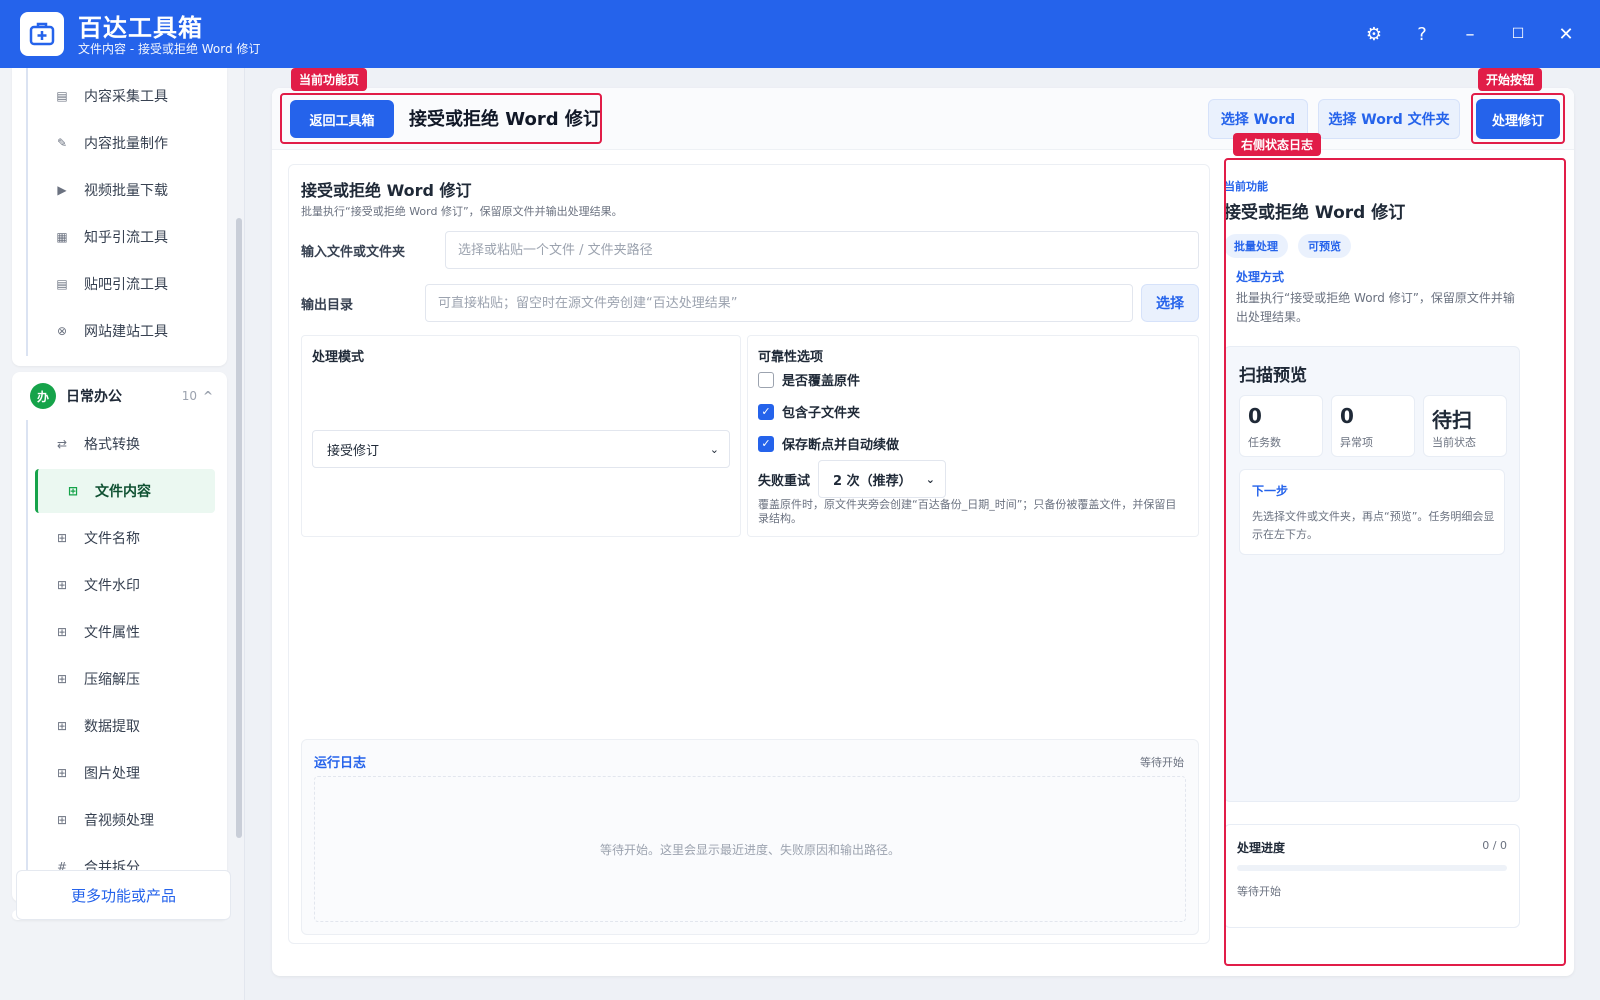 The image size is (1600, 1000). Describe the element at coordinates (43, 396) in the screenshot. I see `group-badge: 办` at that location.